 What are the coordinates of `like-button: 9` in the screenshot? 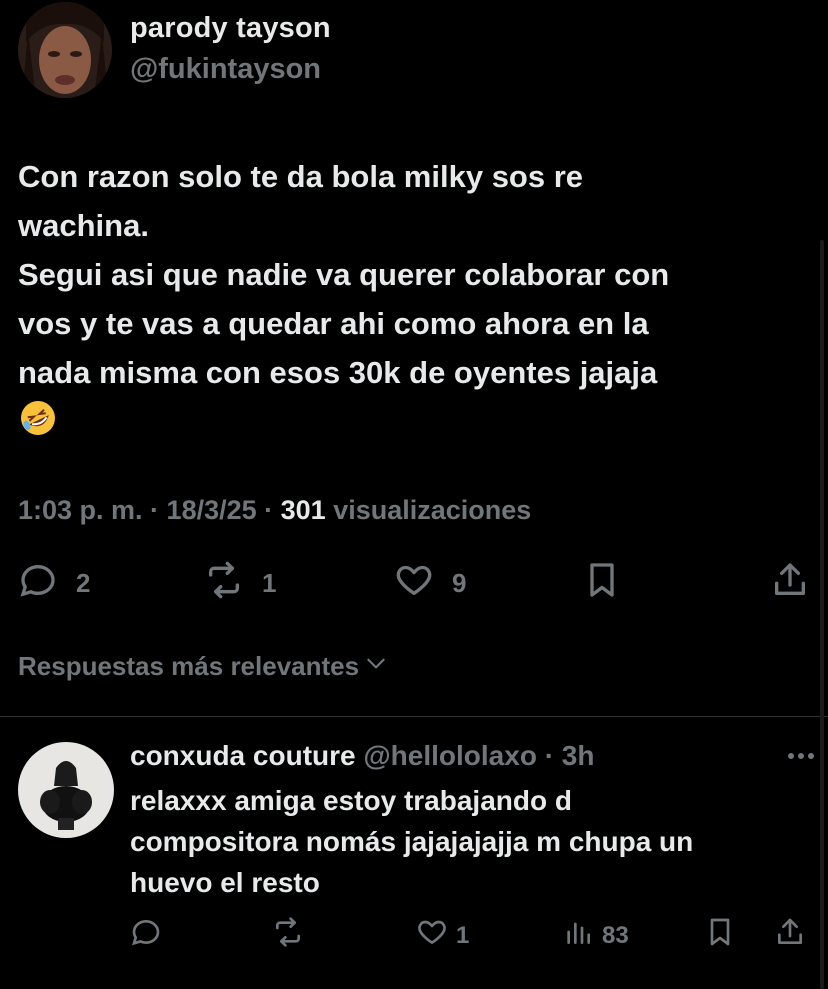 It's located at (430, 583).